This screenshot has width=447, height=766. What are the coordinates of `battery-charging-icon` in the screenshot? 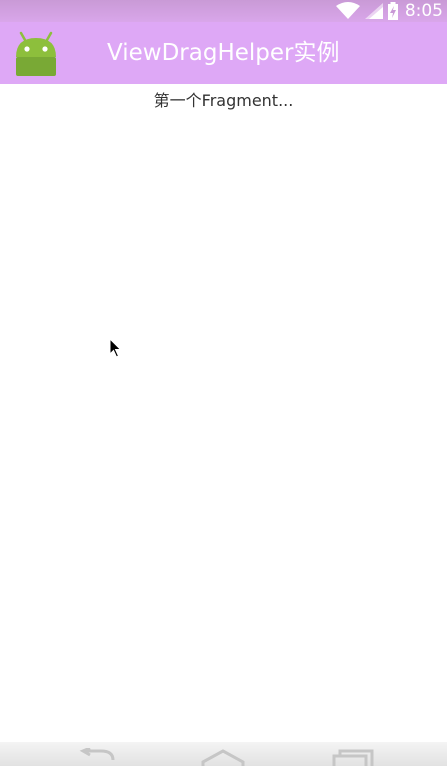 It's located at (392, 11).